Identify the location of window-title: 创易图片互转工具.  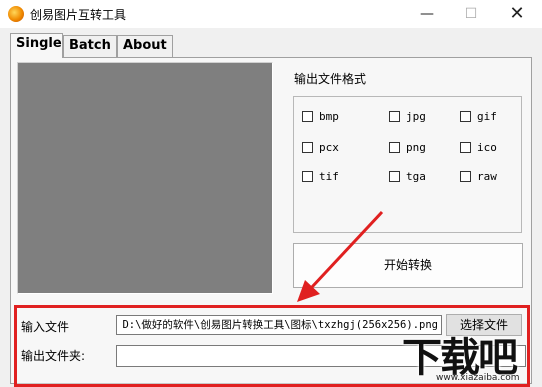
(78, 15).